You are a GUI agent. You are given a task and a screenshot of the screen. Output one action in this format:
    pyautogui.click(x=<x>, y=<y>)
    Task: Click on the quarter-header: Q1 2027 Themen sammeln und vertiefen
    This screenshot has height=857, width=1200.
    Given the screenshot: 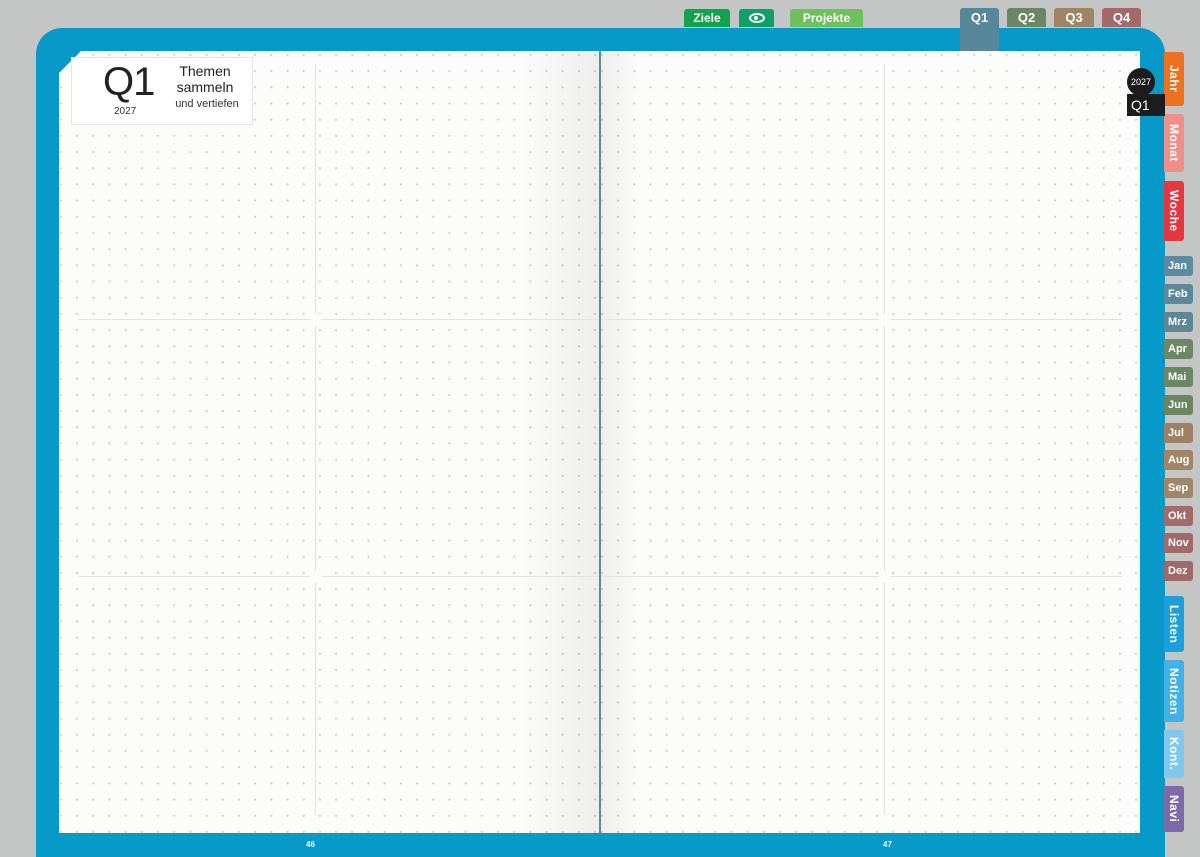 What is the action you would take?
    pyautogui.click(x=162, y=91)
    